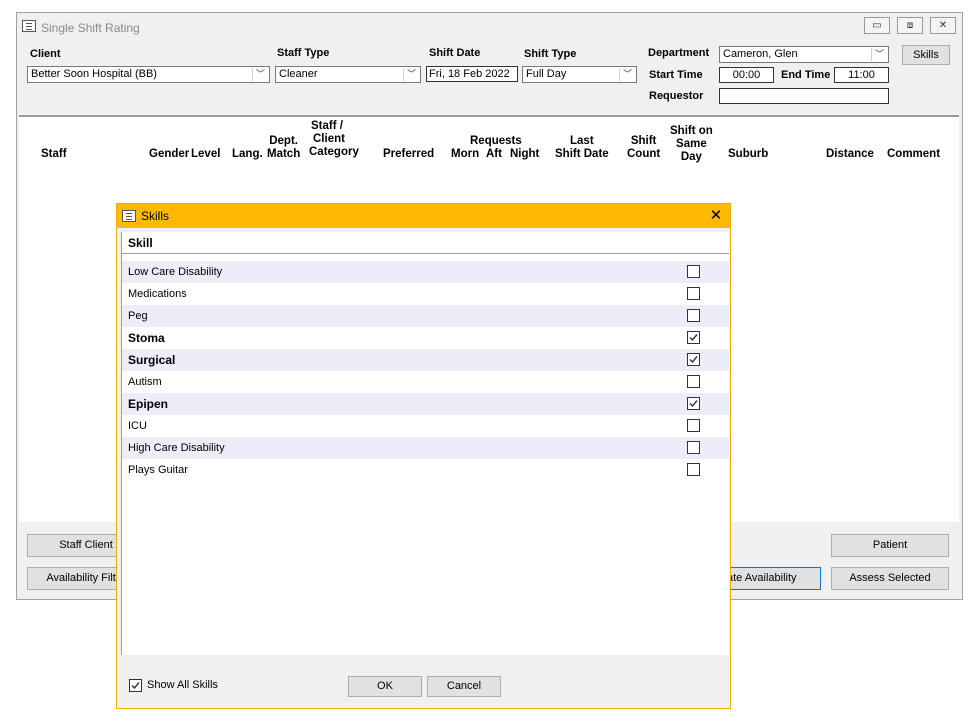  I want to click on col-last-line1: Last, so click(582, 141).